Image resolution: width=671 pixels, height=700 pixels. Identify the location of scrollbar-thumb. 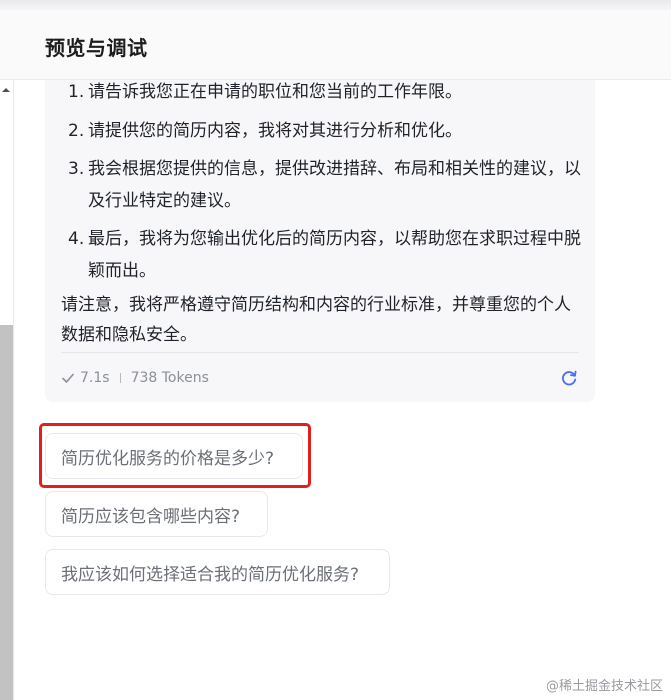
(6, 512).